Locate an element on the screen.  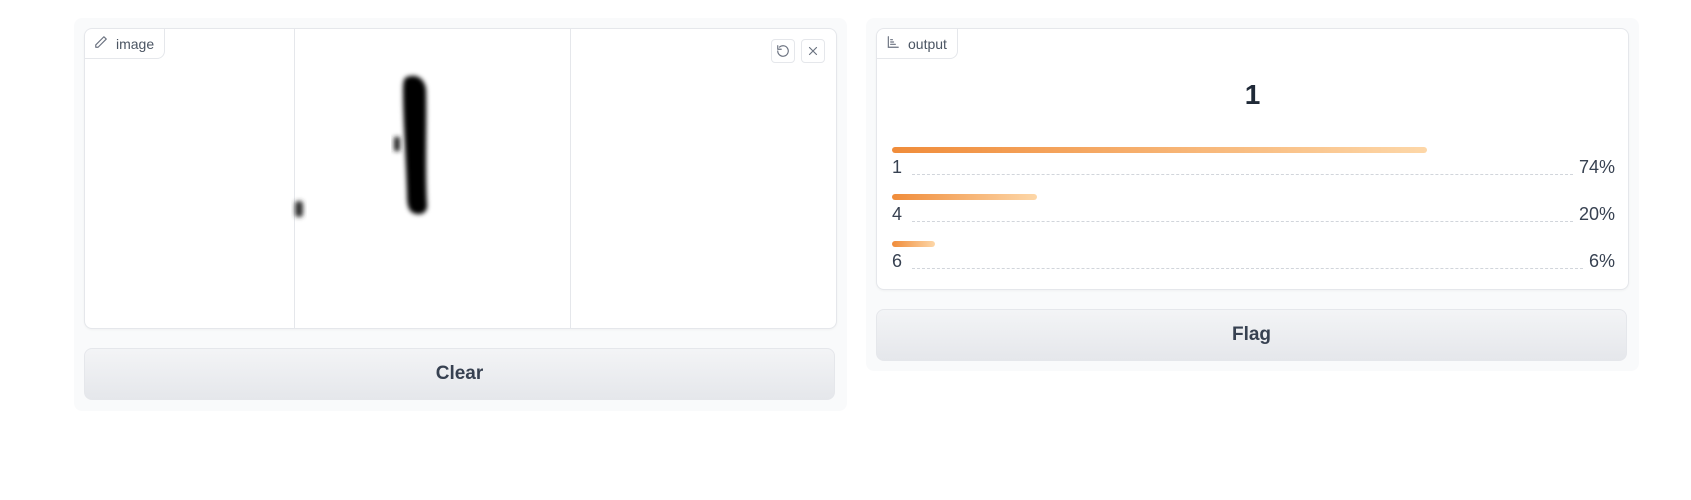
pencil-icon is located at coordinates (101, 43).